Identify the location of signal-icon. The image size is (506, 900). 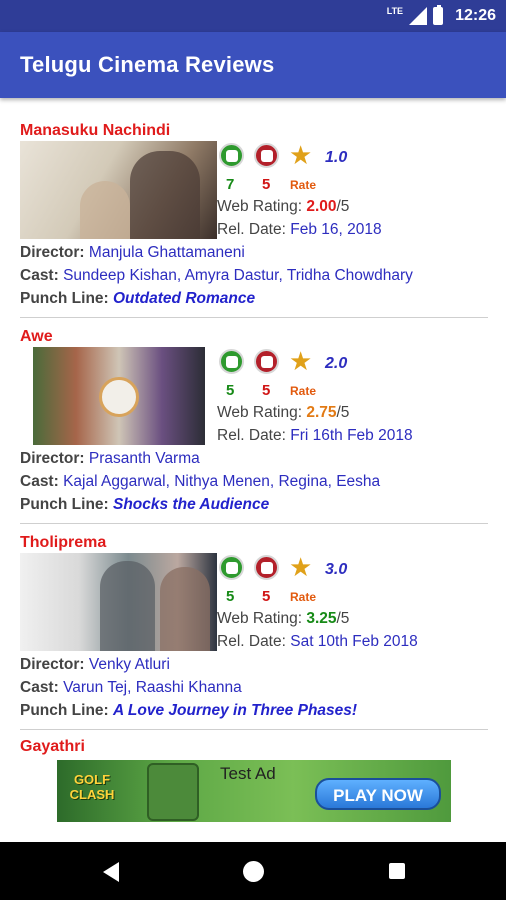
(418, 16).